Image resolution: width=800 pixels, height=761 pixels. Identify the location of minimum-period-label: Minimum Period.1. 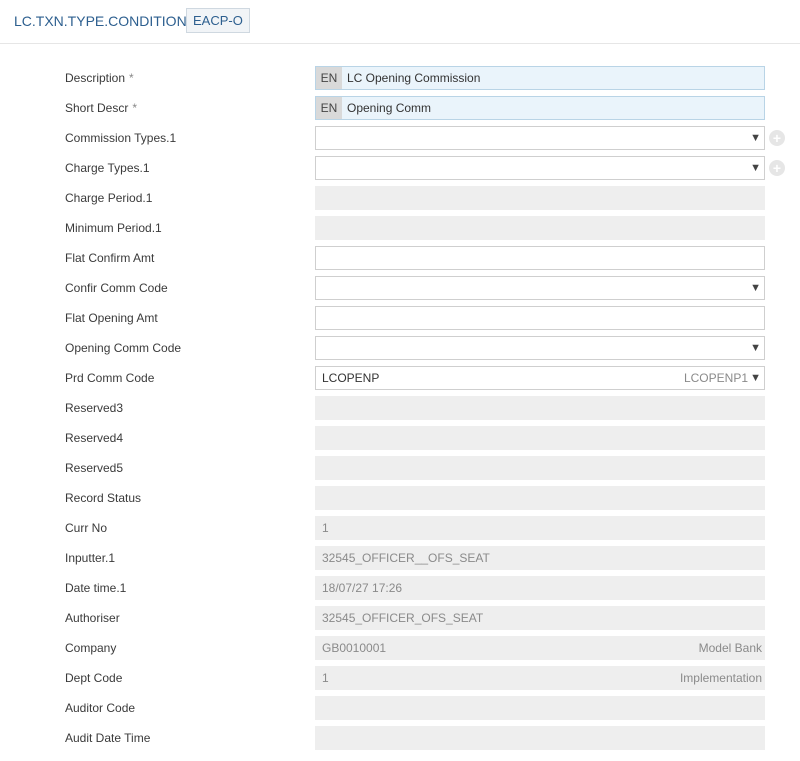
(113, 228).